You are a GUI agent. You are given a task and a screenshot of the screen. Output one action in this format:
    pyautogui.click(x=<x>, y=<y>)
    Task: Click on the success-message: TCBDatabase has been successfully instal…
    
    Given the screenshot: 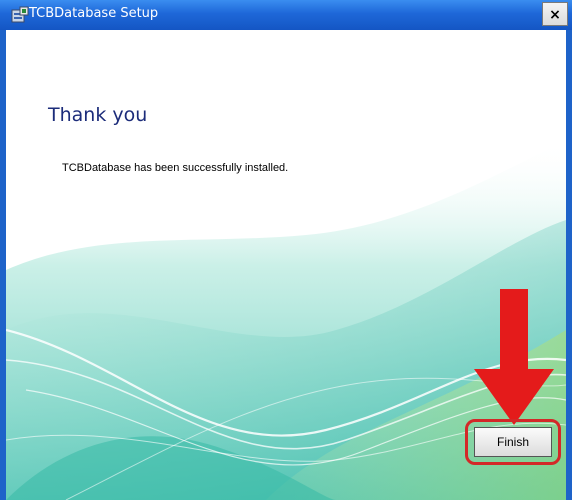 What is the action you would take?
    pyautogui.click(x=175, y=168)
    